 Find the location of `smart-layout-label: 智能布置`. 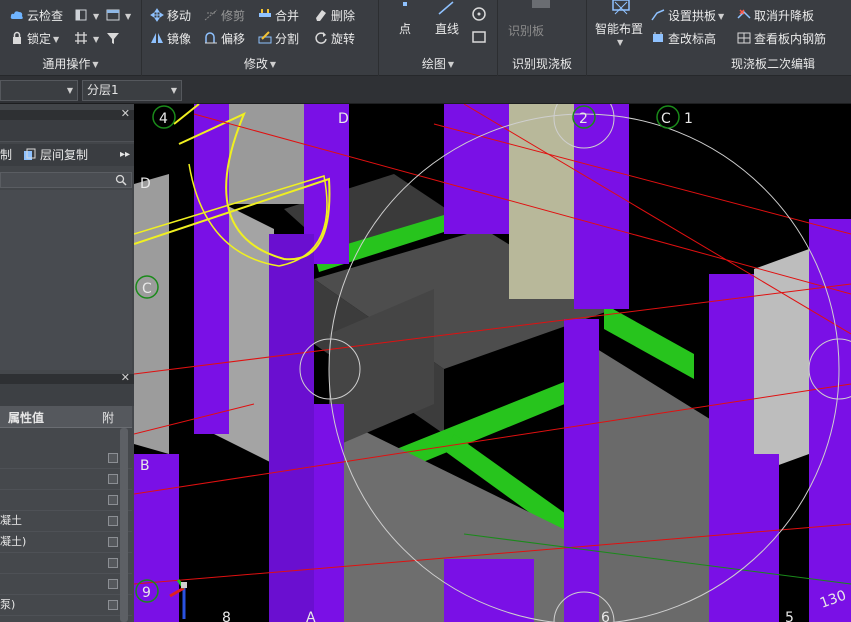

smart-layout-label: 智能布置 is located at coordinates (619, 29).